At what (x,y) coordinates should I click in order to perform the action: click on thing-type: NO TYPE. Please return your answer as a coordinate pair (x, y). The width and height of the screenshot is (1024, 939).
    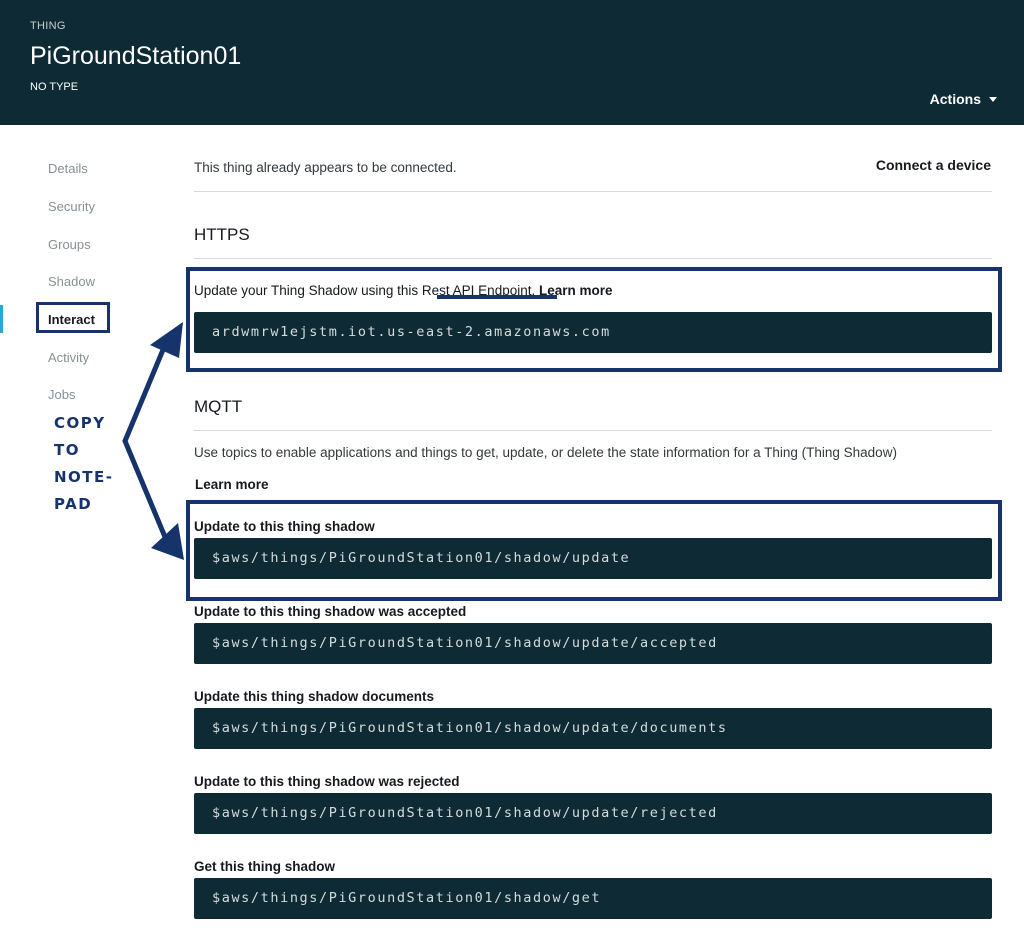
    Looking at the image, I should click on (54, 87).